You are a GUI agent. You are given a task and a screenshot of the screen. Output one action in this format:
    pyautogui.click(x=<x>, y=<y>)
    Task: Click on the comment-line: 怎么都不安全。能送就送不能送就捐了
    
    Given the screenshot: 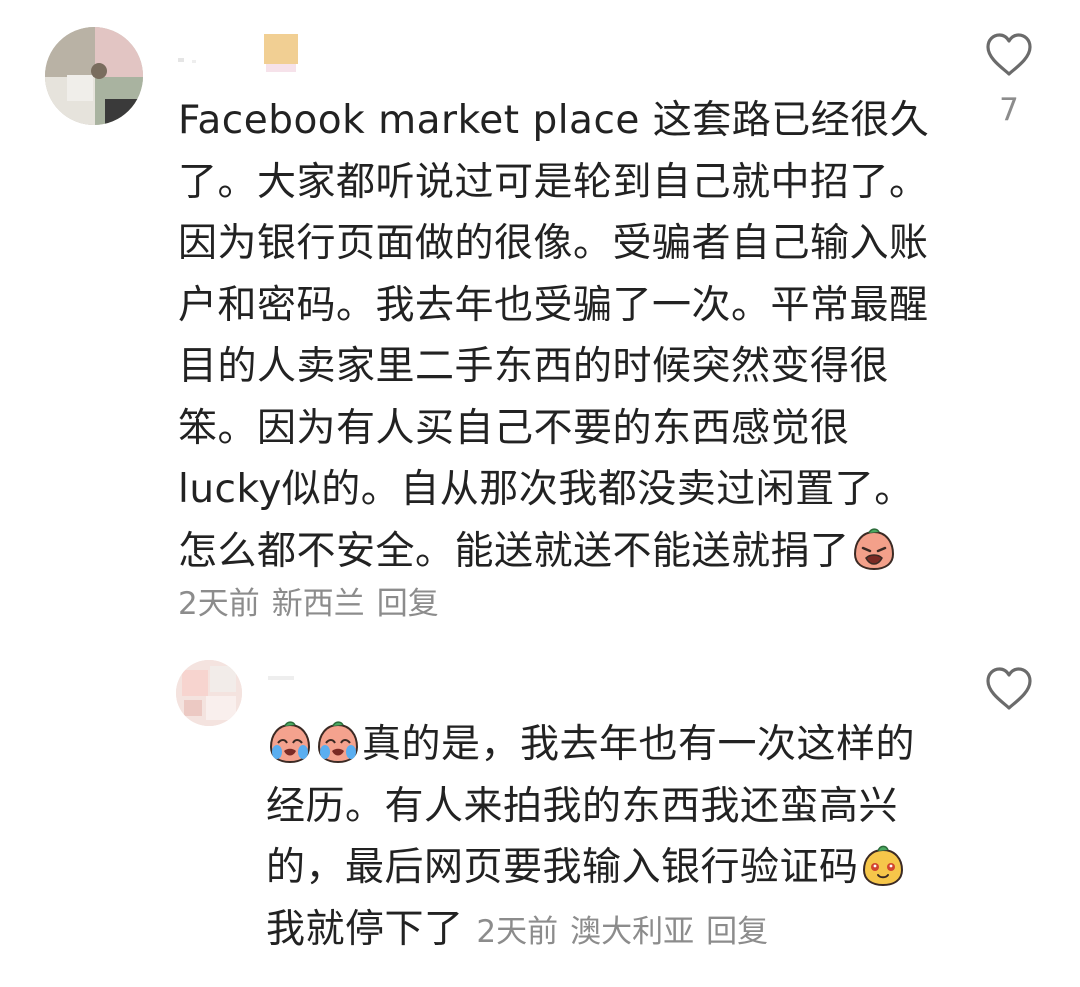 What is the action you would take?
    pyautogui.click(x=514, y=551)
    